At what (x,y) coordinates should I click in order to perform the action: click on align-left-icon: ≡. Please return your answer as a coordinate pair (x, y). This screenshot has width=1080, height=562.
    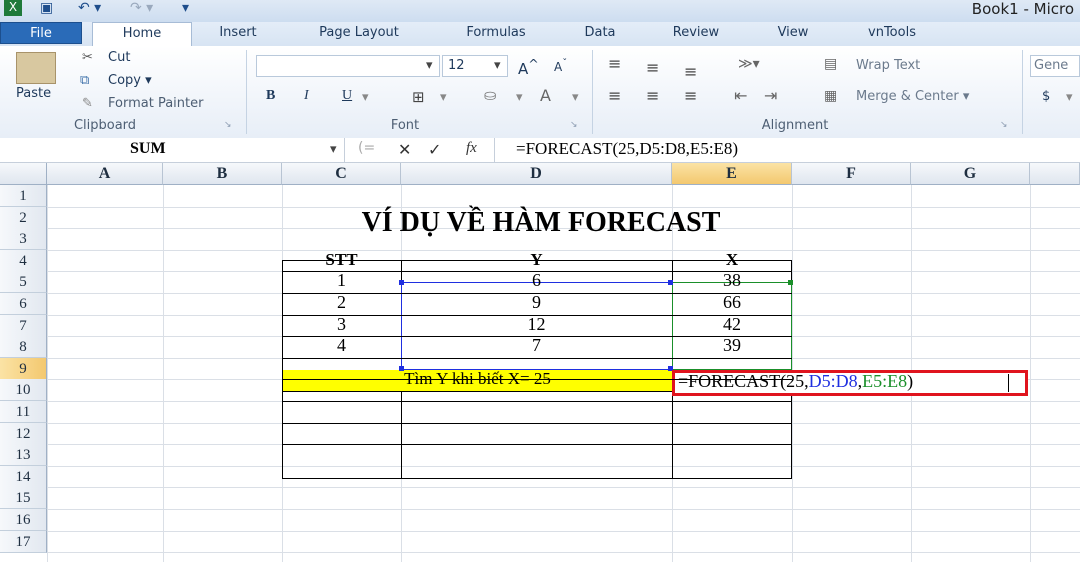
    Looking at the image, I should click on (614, 95).